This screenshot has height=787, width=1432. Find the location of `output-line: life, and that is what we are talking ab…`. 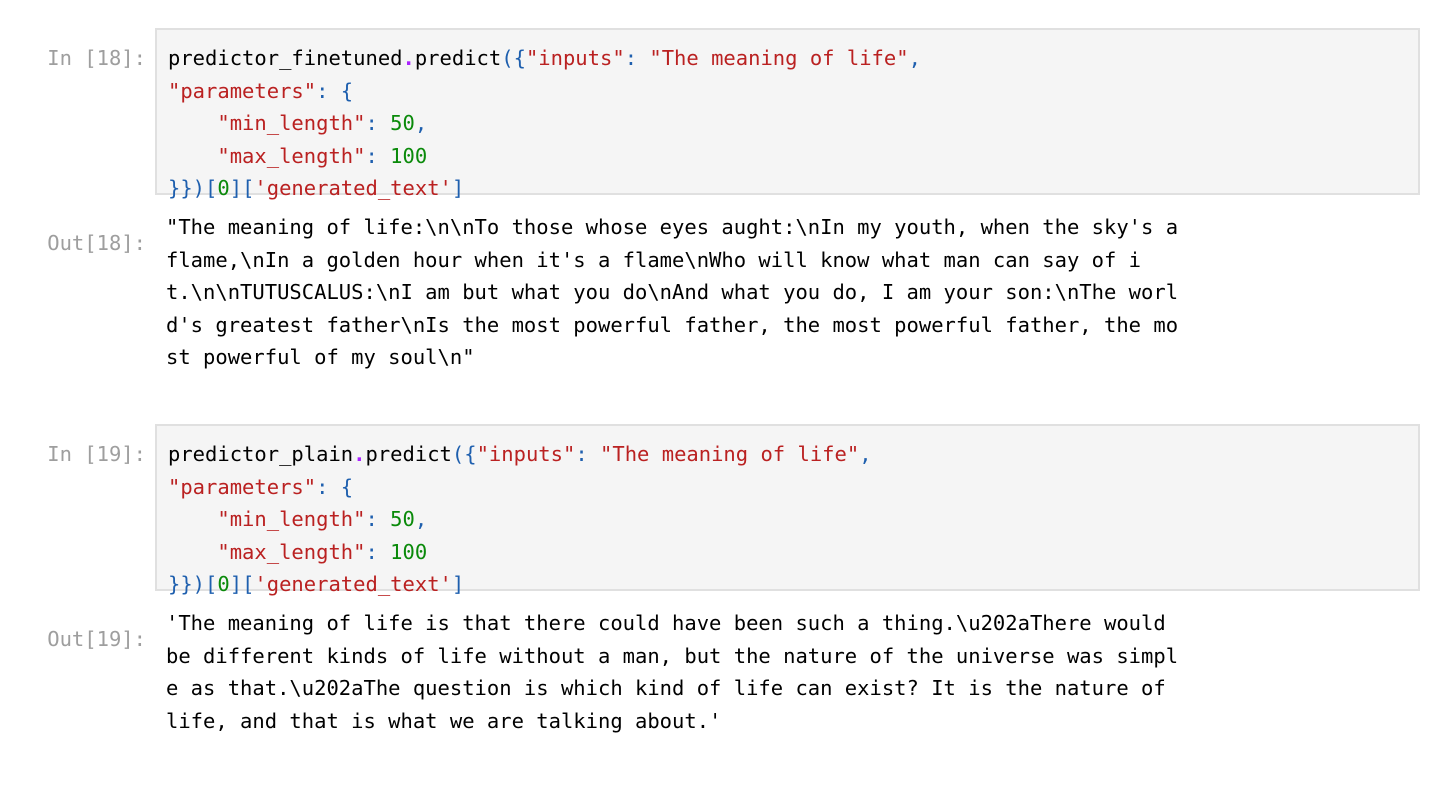

output-line: life, and that is what we are talking ab… is located at coordinates (444, 720).